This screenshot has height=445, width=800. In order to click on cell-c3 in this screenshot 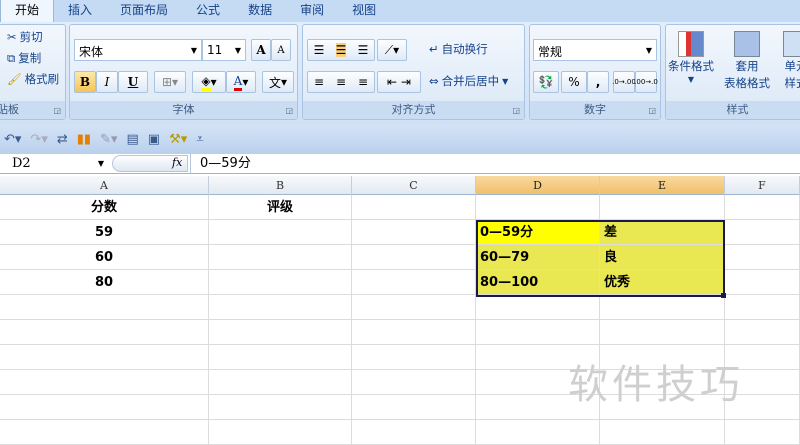, I will do `click(414, 257)`.